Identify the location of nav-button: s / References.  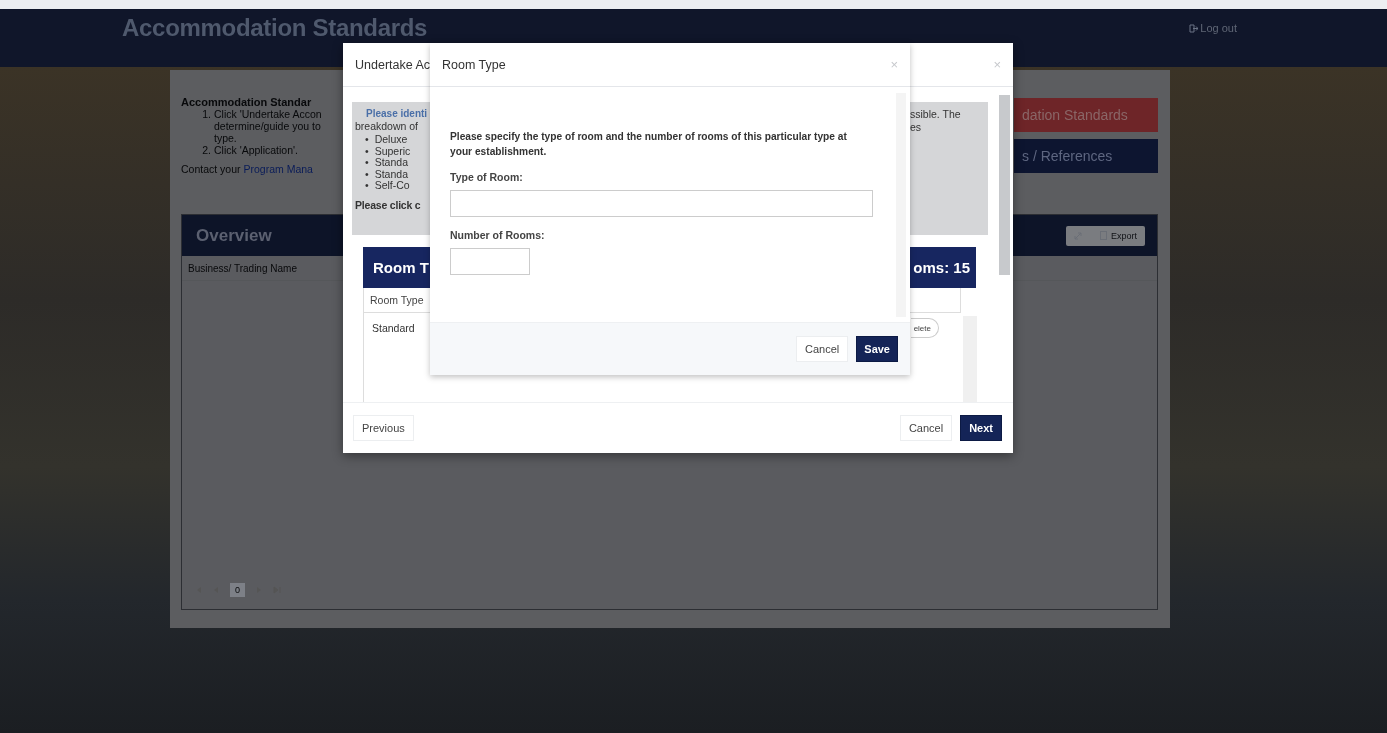
(1086, 156).